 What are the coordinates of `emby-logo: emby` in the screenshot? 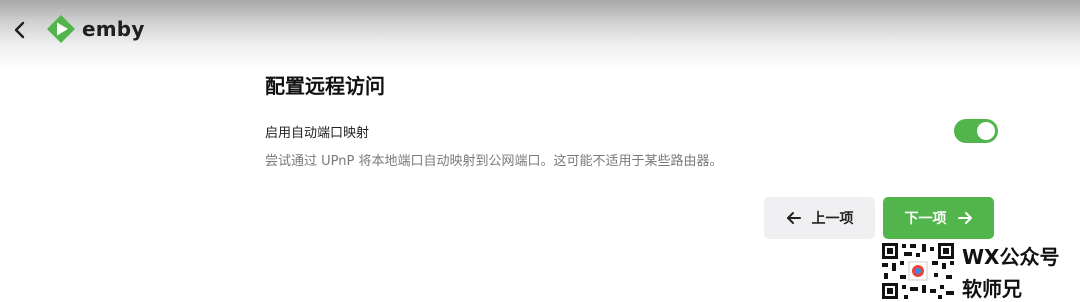 It's located at (95, 29).